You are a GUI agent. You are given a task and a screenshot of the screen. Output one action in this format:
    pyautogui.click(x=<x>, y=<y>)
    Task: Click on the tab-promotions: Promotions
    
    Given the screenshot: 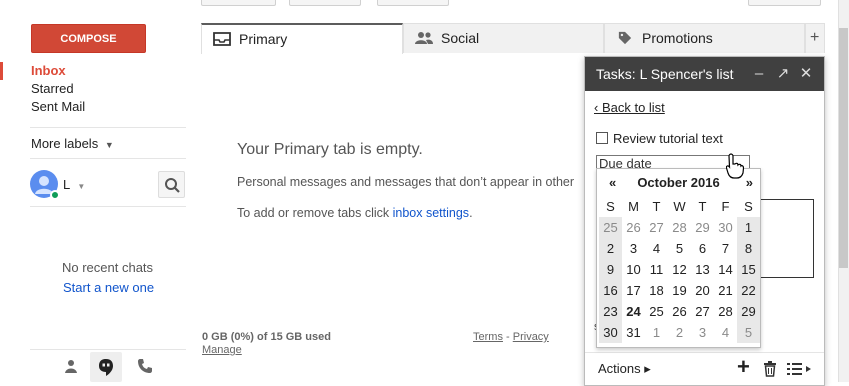 What is the action you would take?
    pyautogui.click(x=704, y=38)
    